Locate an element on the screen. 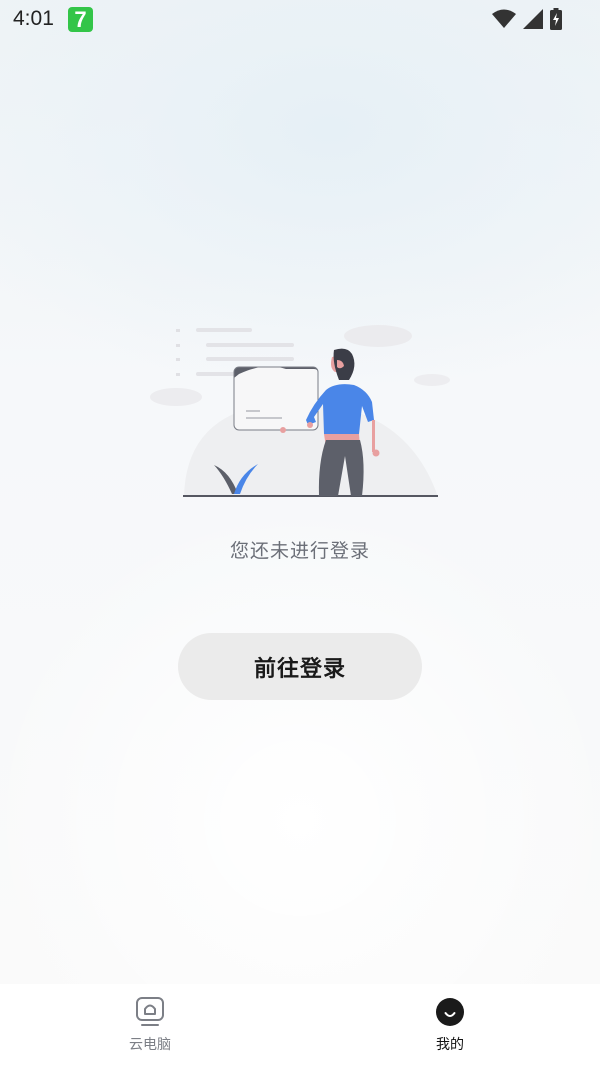  nav-label-mine: 我的 is located at coordinates (450, 1045).